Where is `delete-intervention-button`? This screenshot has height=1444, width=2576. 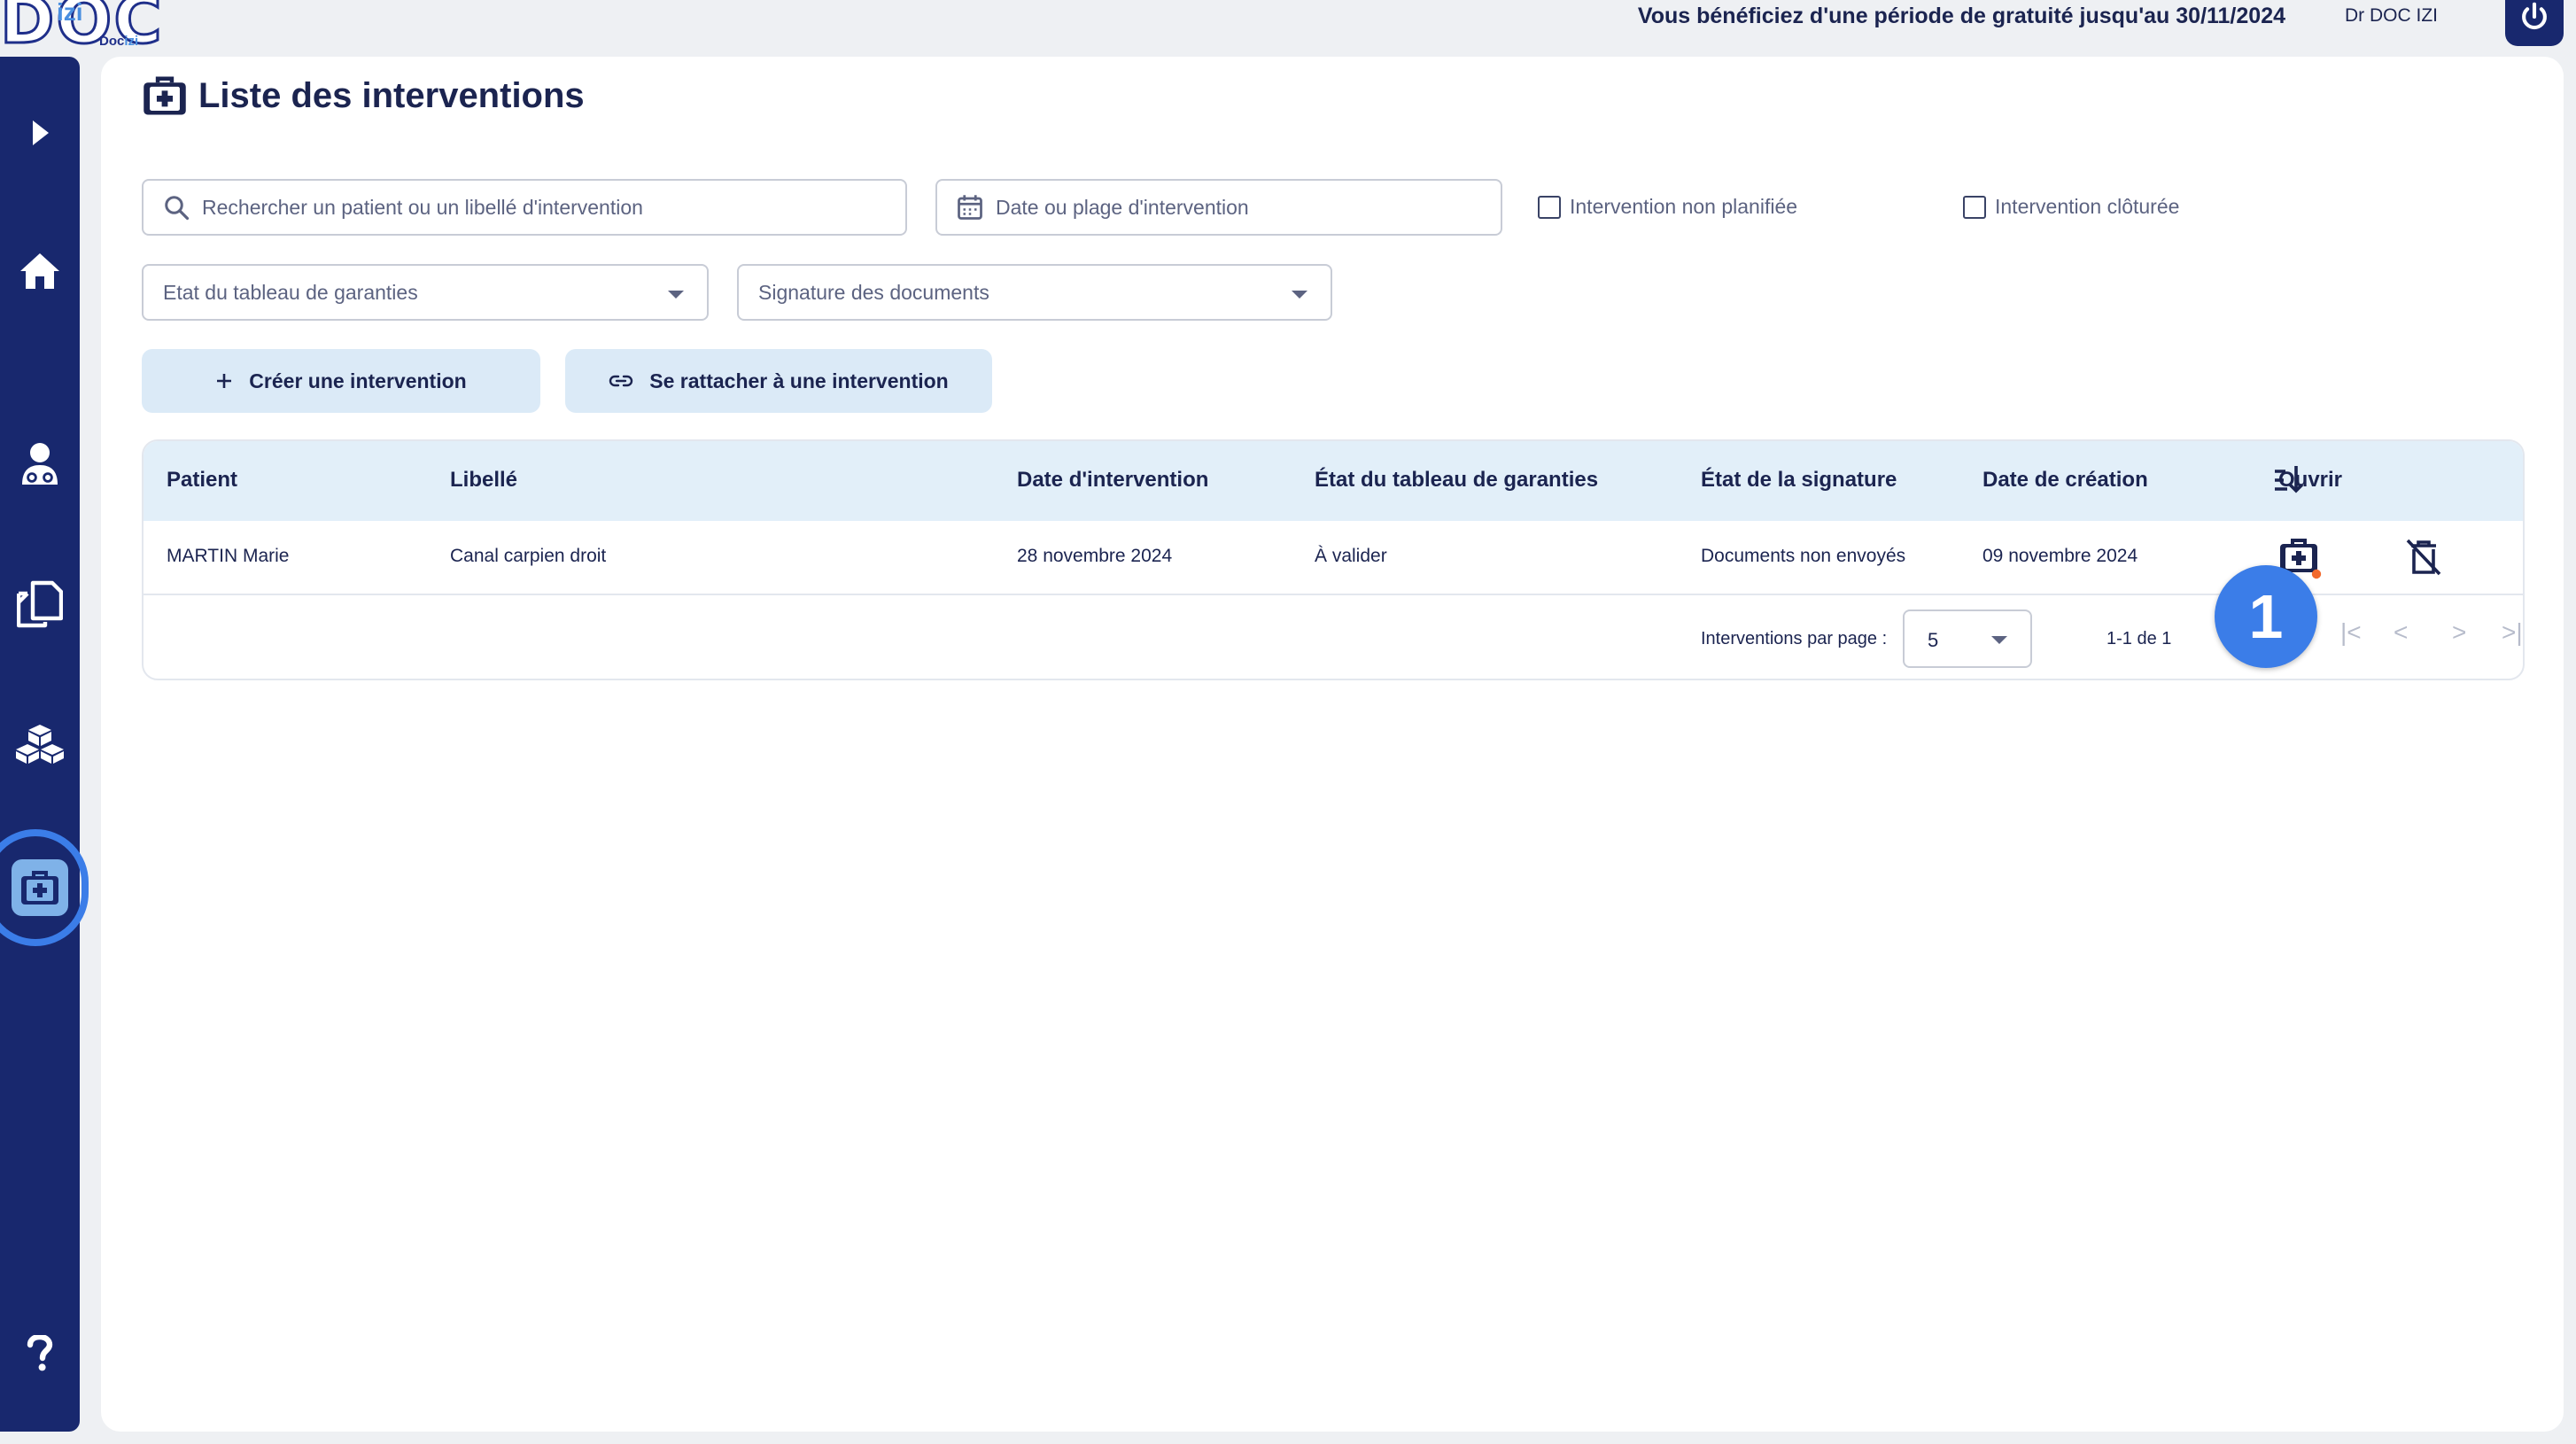 delete-intervention-button is located at coordinates (2423, 559).